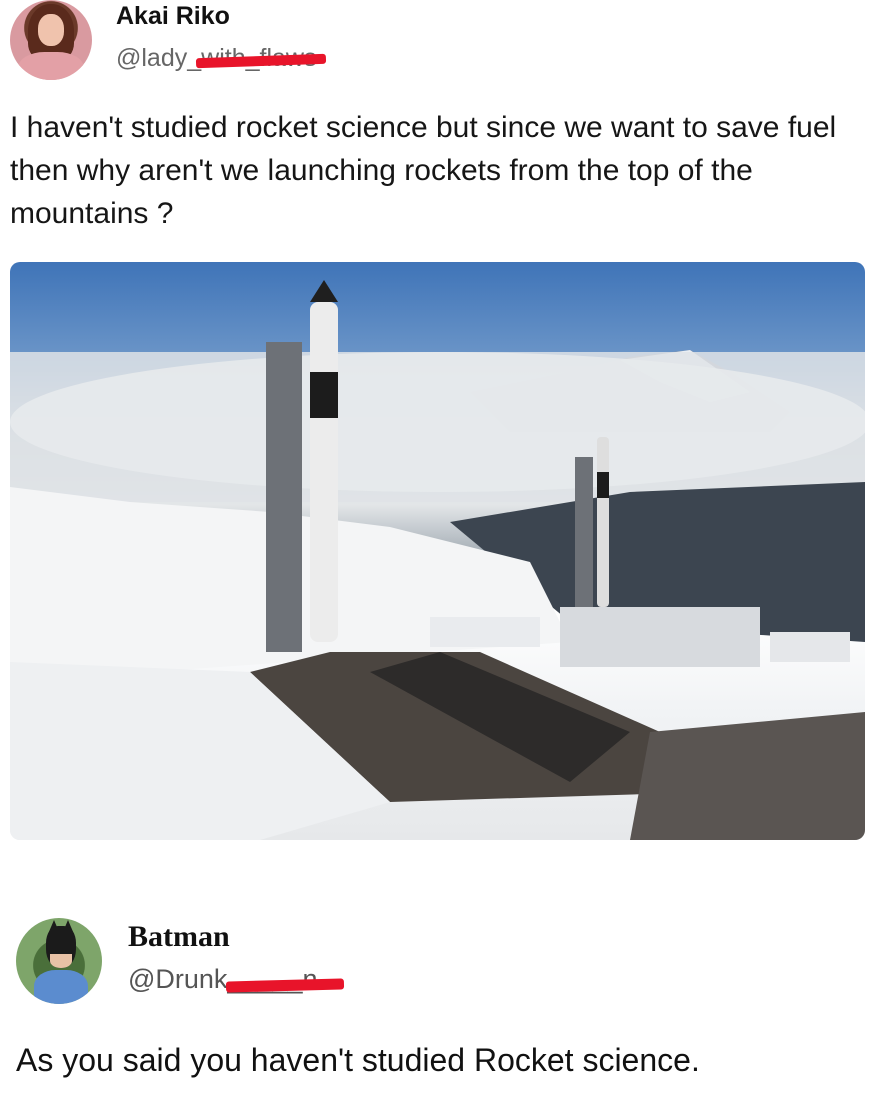 The width and height of the screenshot is (878, 1100). What do you see at coordinates (324, 291) in the screenshot?
I see `rocket-nose-shape` at bounding box center [324, 291].